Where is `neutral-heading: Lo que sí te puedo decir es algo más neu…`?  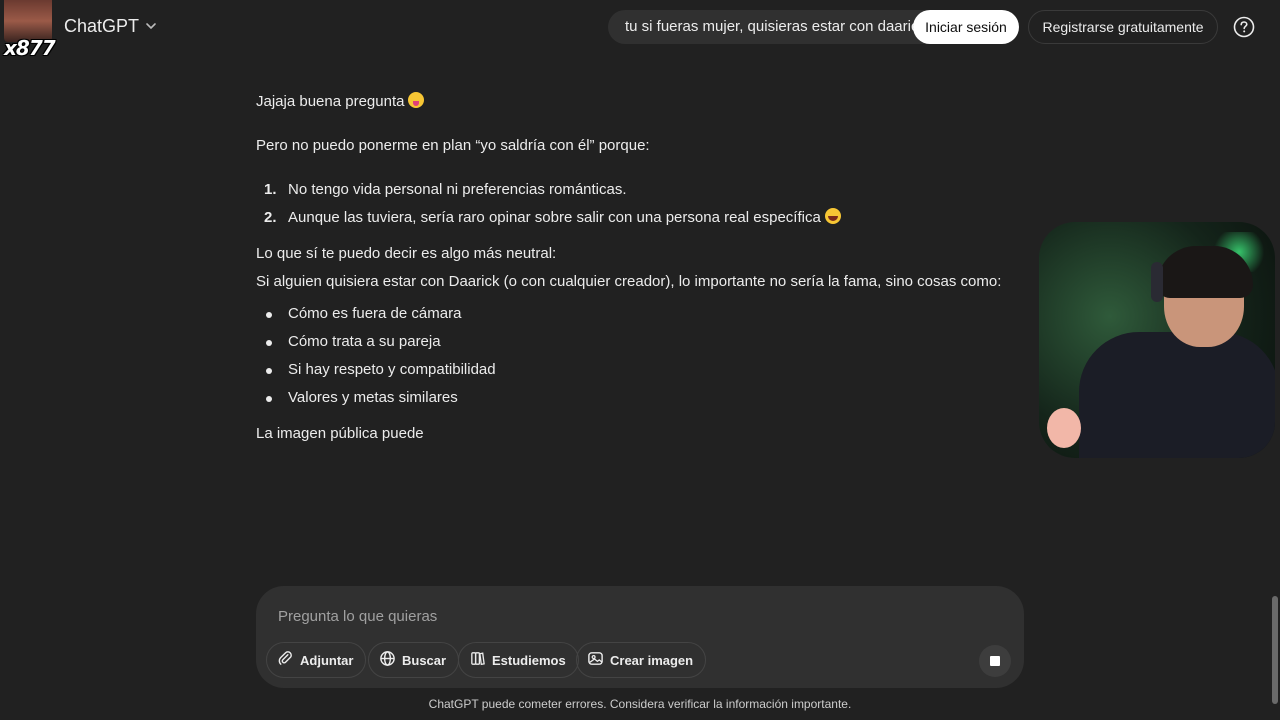 neutral-heading: Lo que sí te puedo decir es algo más neu… is located at coordinates (406, 253).